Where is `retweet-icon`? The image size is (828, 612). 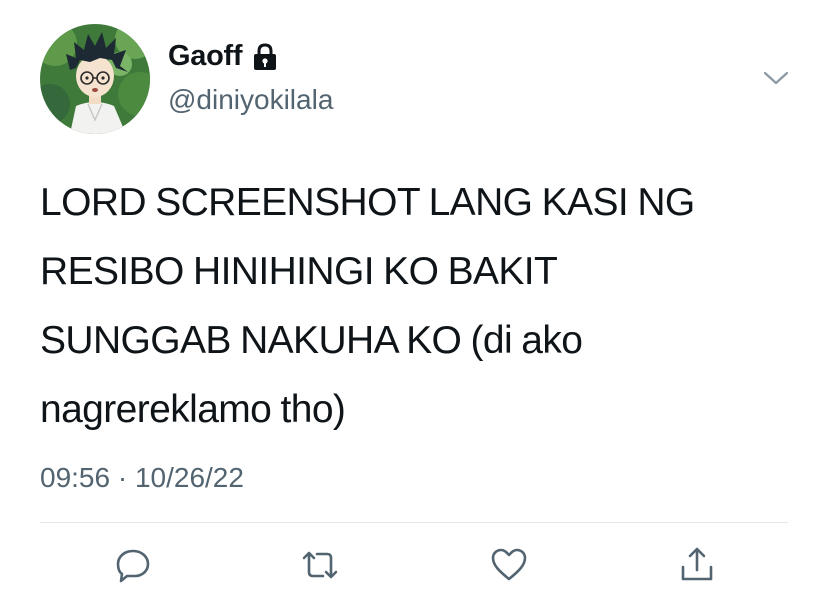
retweet-icon is located at coordinates (320, 565).